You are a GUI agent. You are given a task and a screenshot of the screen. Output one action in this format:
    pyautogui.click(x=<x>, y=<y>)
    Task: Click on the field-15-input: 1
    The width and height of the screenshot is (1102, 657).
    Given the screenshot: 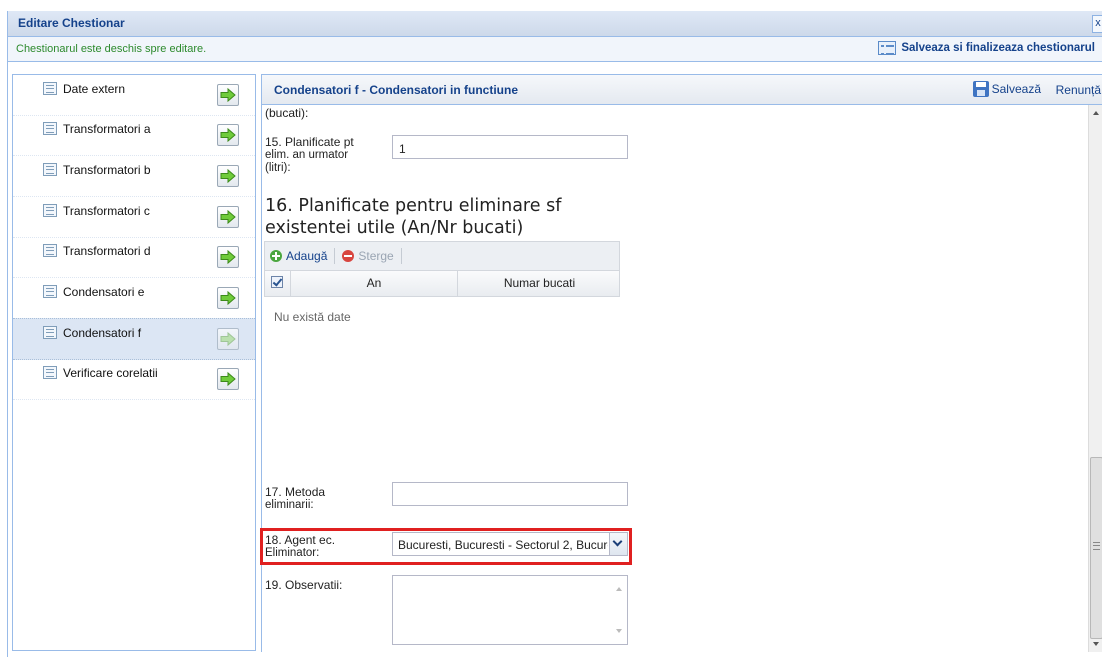 What is the action you would take?
    pyautogui.click(x=510, y=147)
    